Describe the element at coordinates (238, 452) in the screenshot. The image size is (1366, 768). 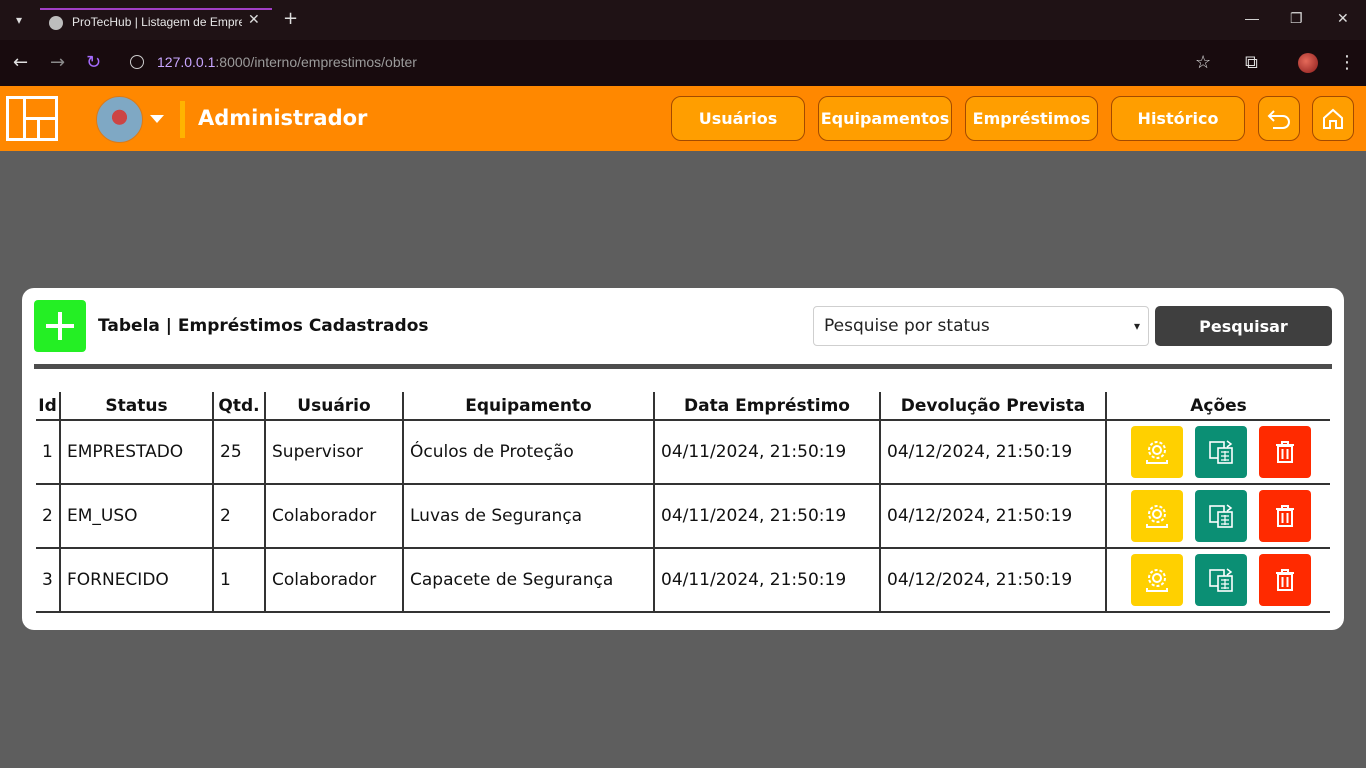
I see `cell-qty: 25` at that location.